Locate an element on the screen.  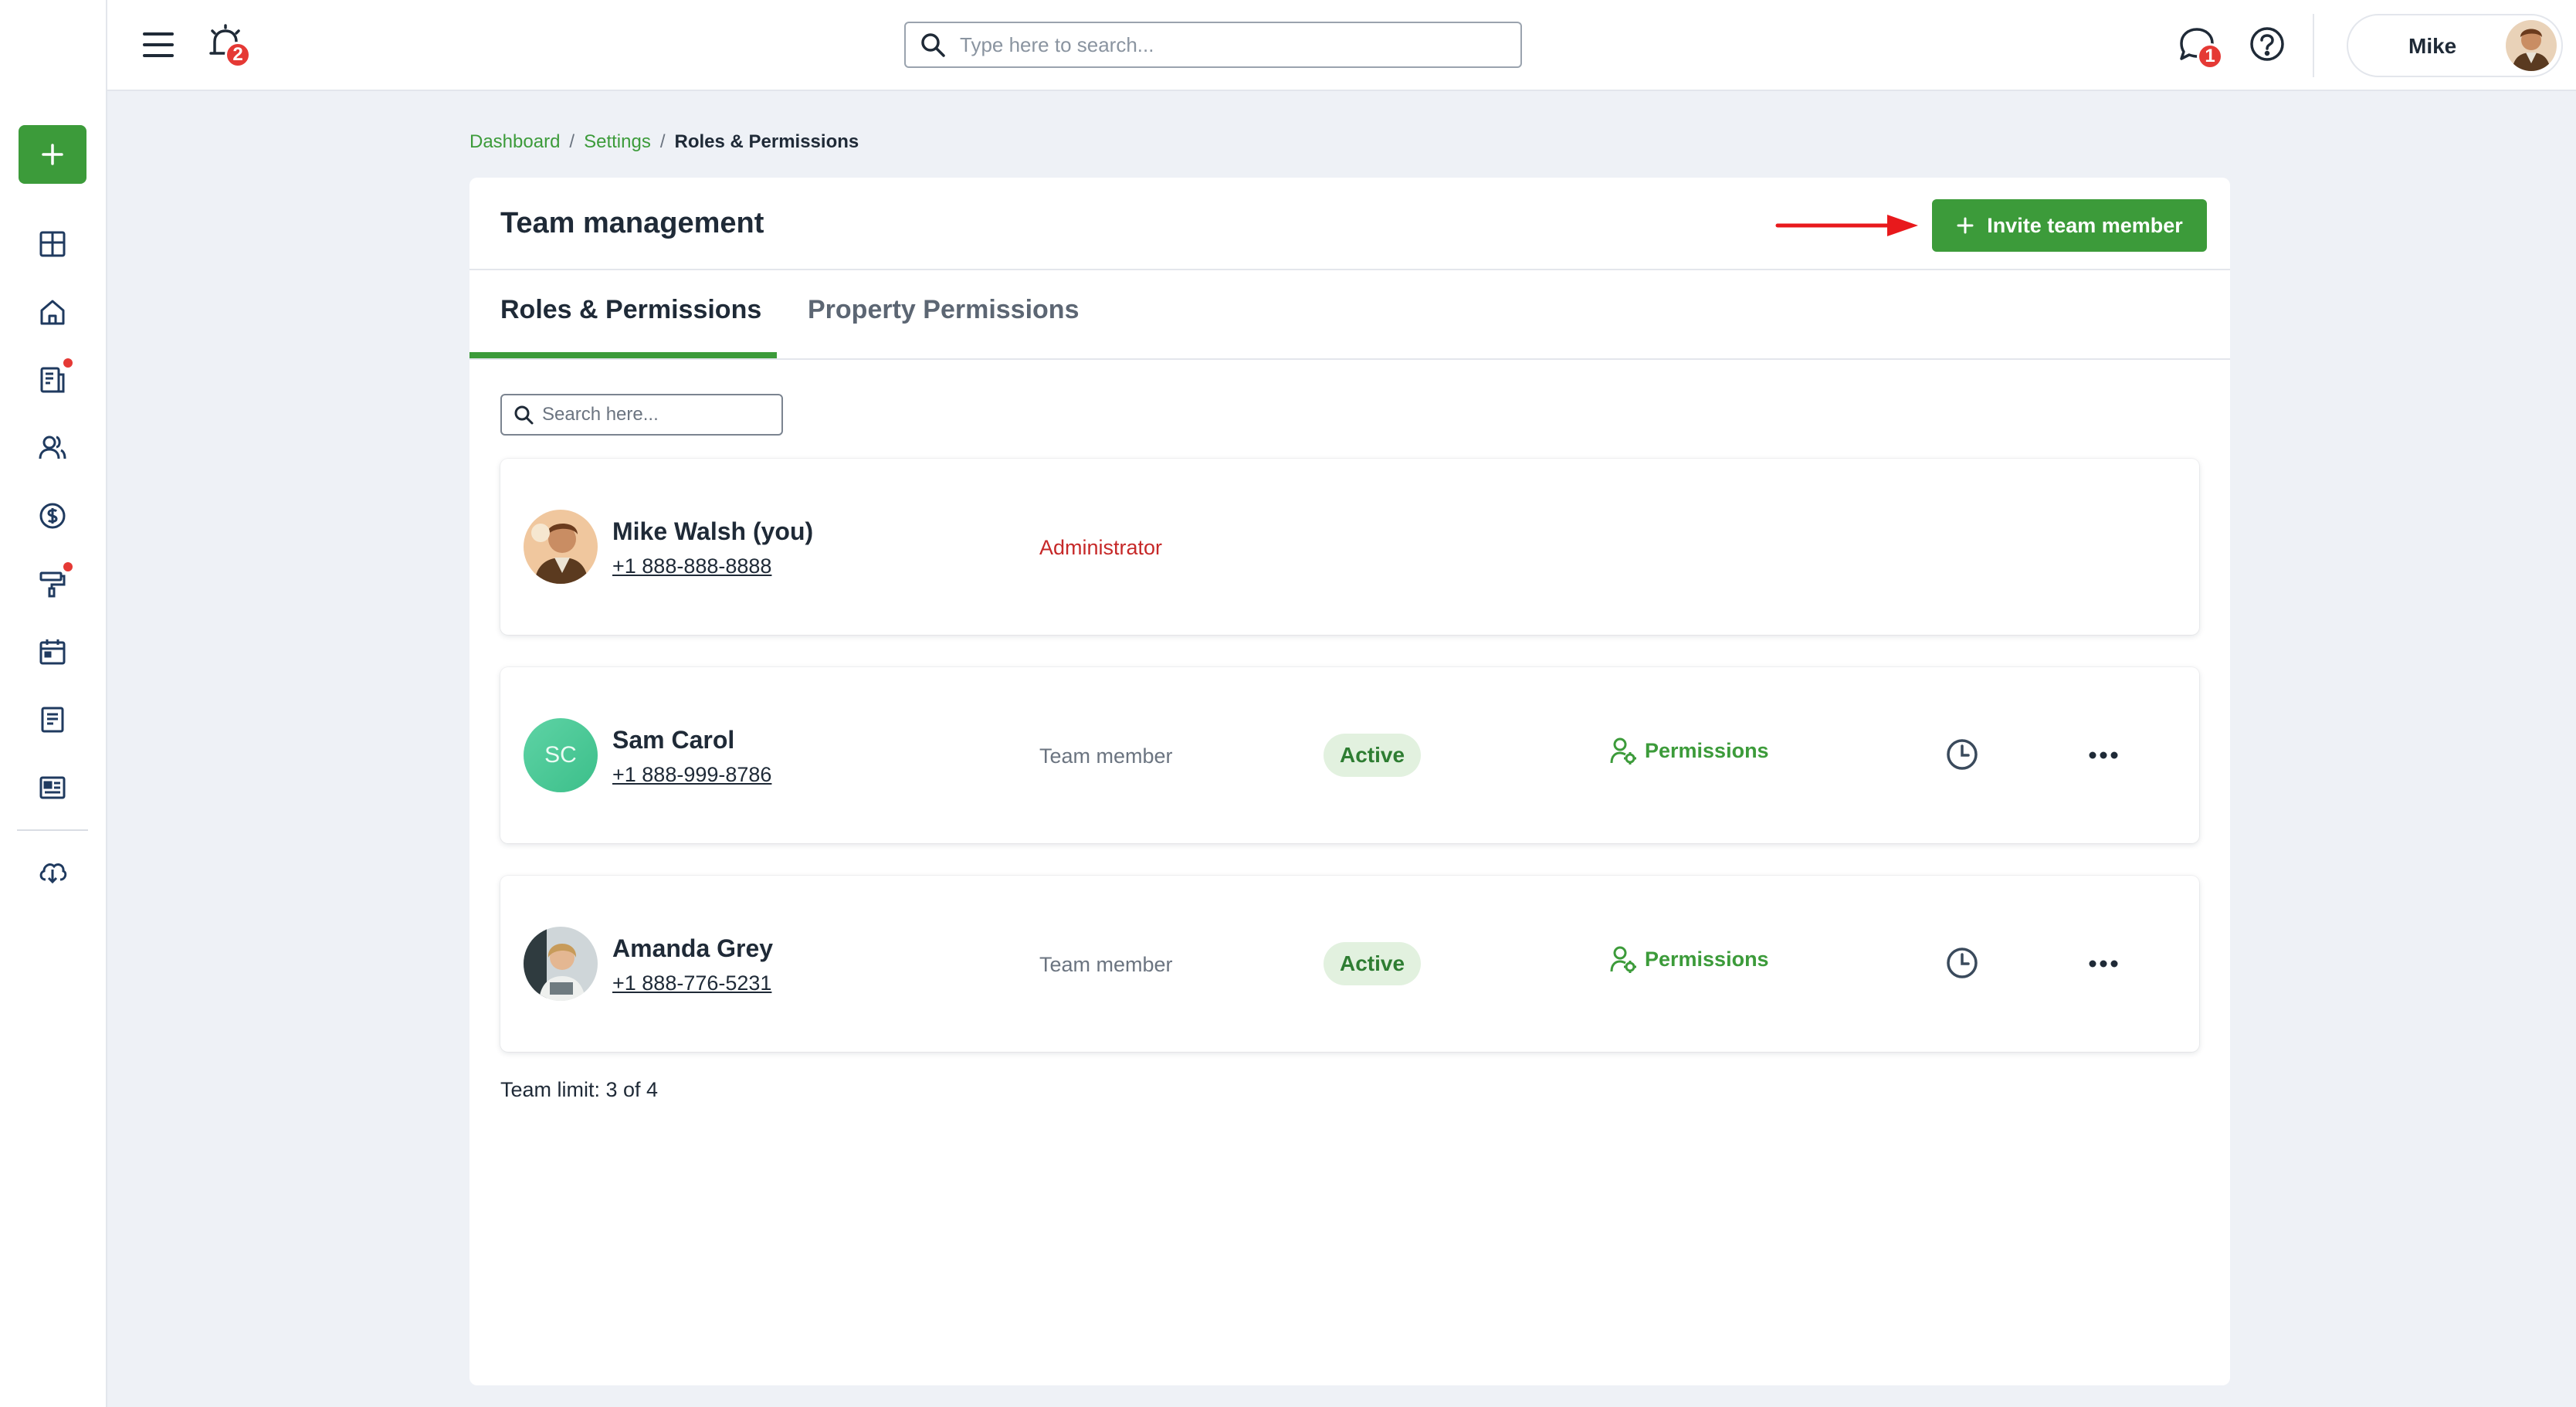
add-new-button is located at coordinates (52, 154).